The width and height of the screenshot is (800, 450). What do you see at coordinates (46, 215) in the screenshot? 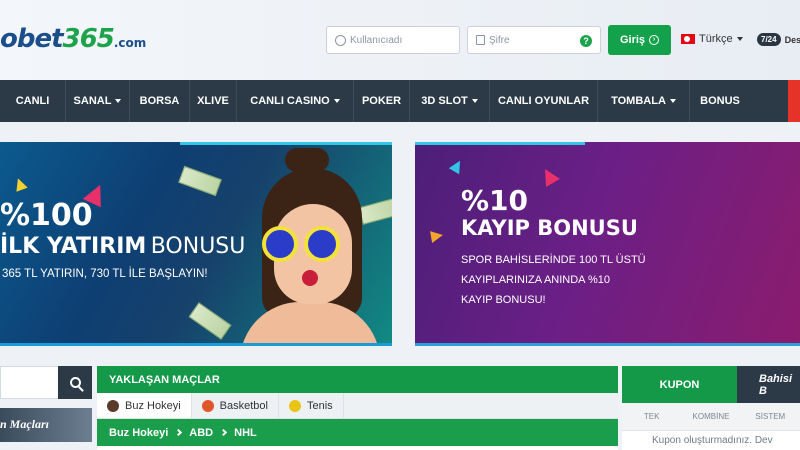
I see `banner1-percent: %100` at bounding box center [46, 215].